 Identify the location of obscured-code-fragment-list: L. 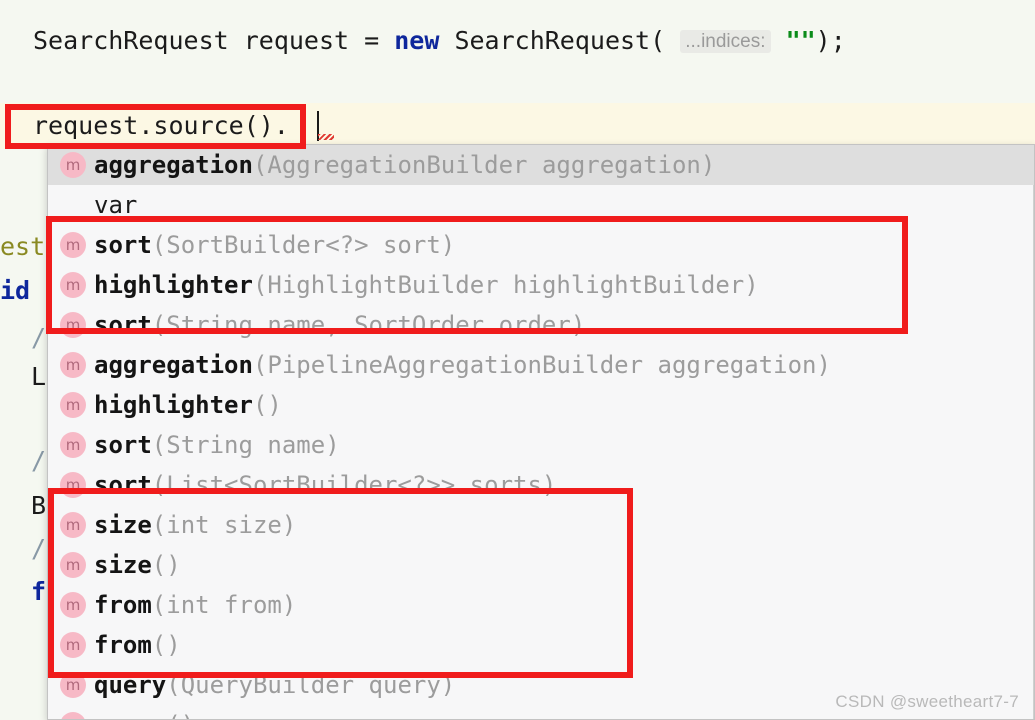
(39, 376).